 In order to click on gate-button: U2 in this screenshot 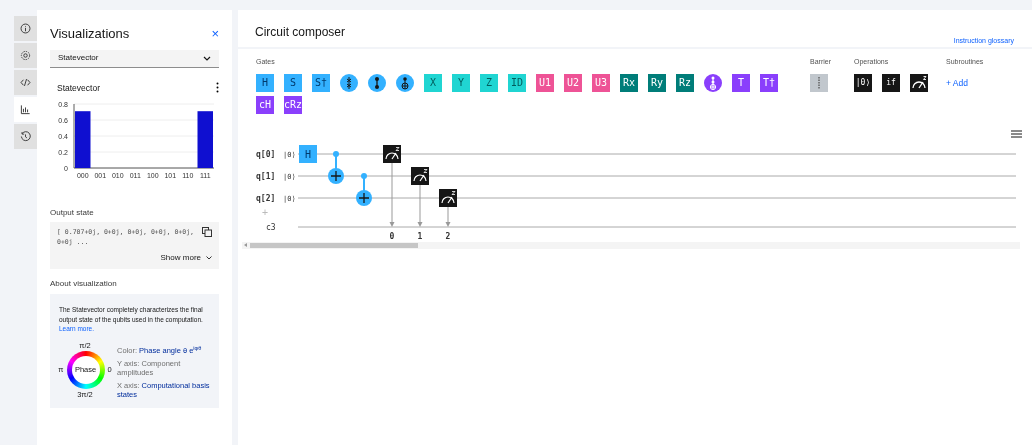, I will do `click(573, 82)`.